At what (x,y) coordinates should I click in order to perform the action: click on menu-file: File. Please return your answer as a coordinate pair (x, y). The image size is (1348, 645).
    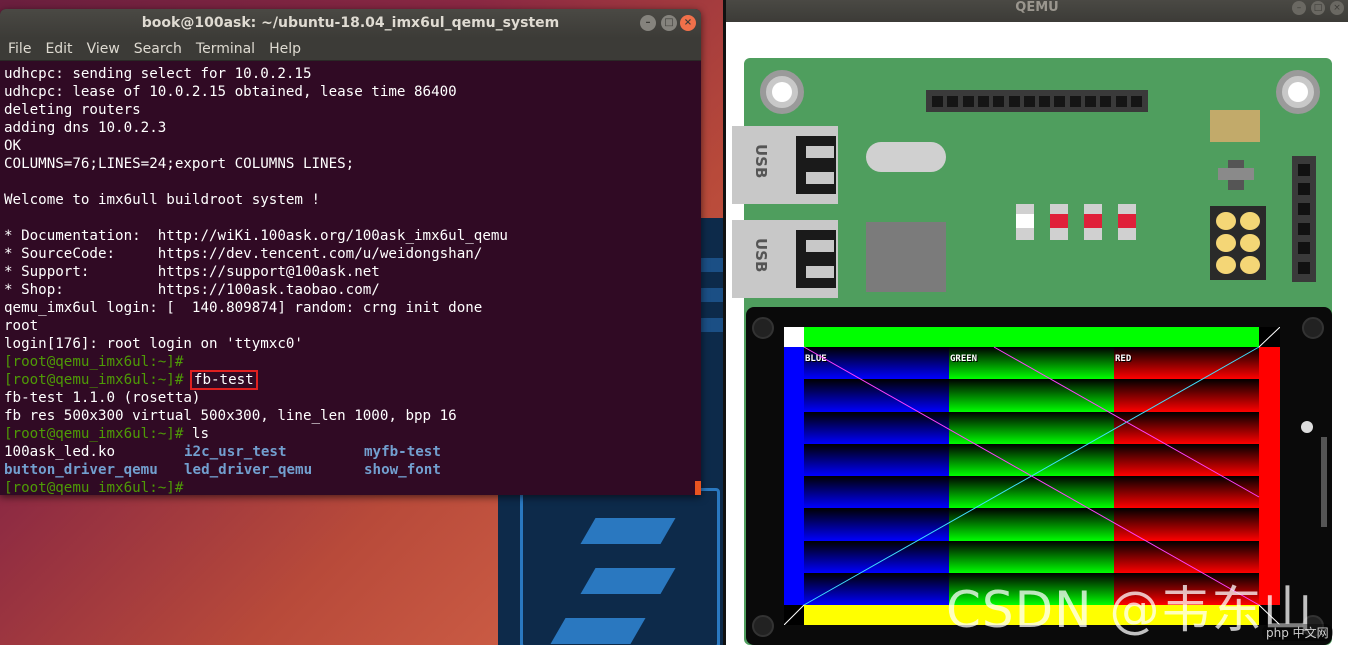
    Looking at the image, I should click on (19, 49).